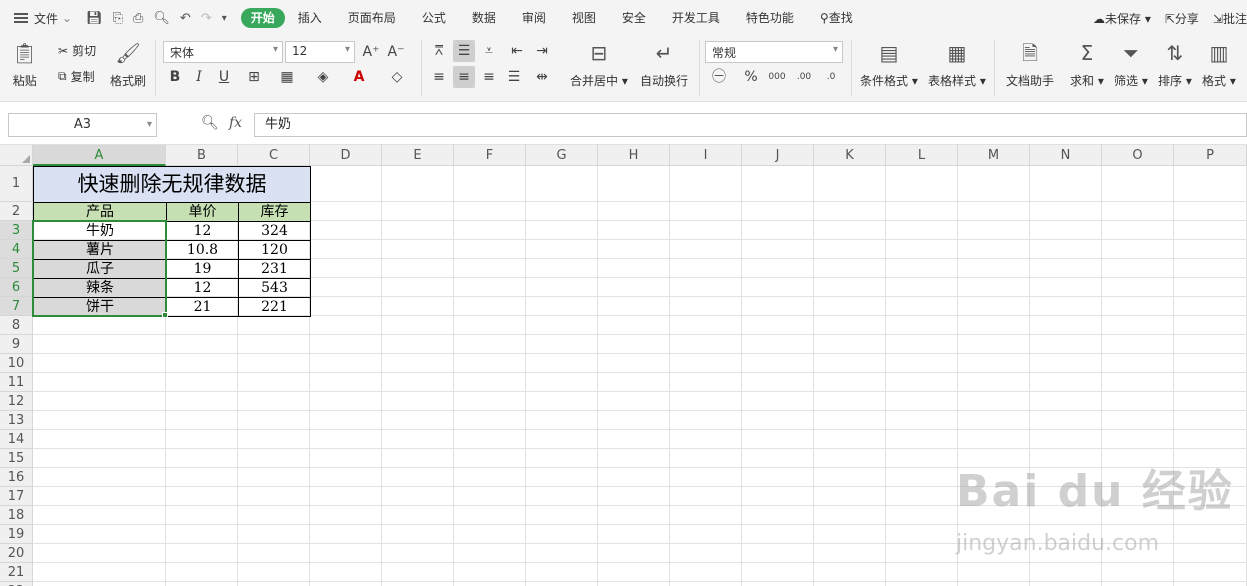 Image resolution: width=1247 pixels, height=586 pixels. Describe the element at coordinates (1210, 155) in the screenshot. I see `column-header-p: P` at that location.